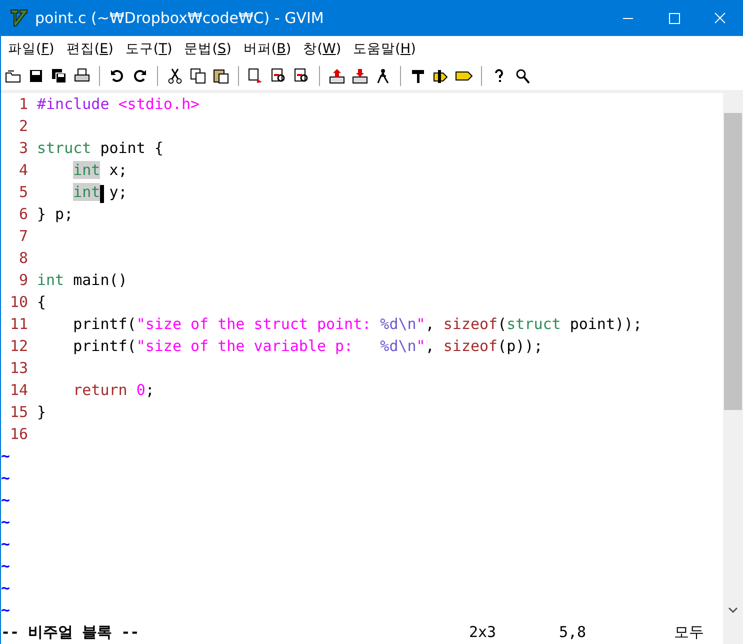 This screenshot has height=644, width=743. I want to click on code-line: struct point {, so click(100, 148).